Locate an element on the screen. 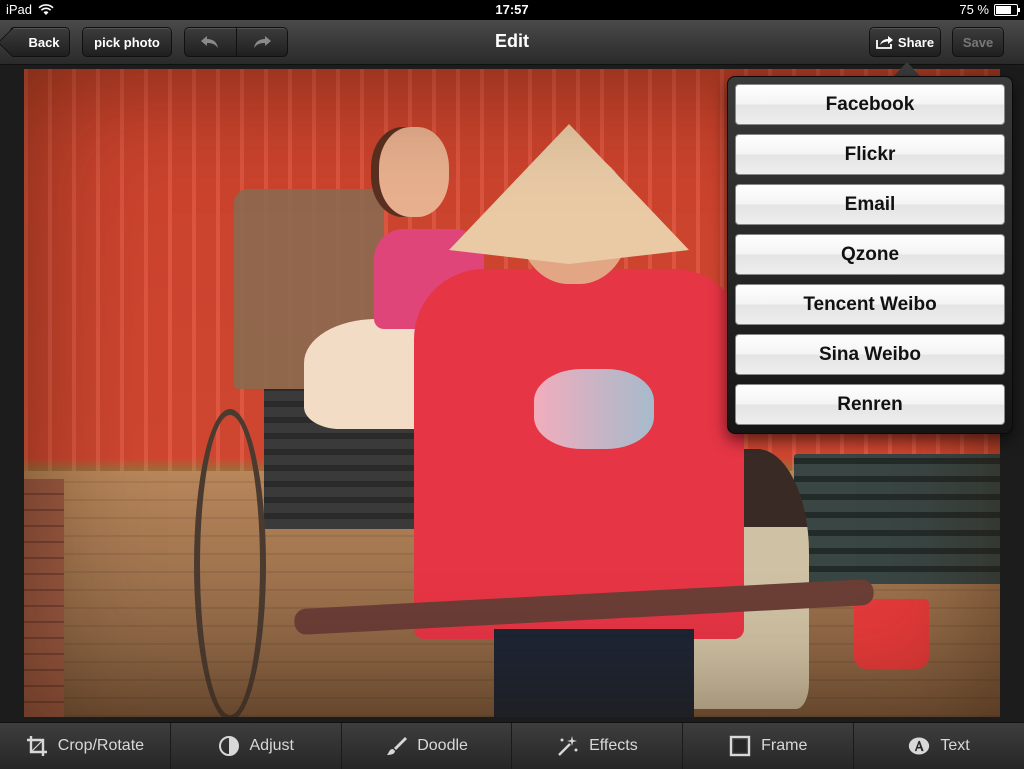  undo-button is located at coordinates (210, 42).